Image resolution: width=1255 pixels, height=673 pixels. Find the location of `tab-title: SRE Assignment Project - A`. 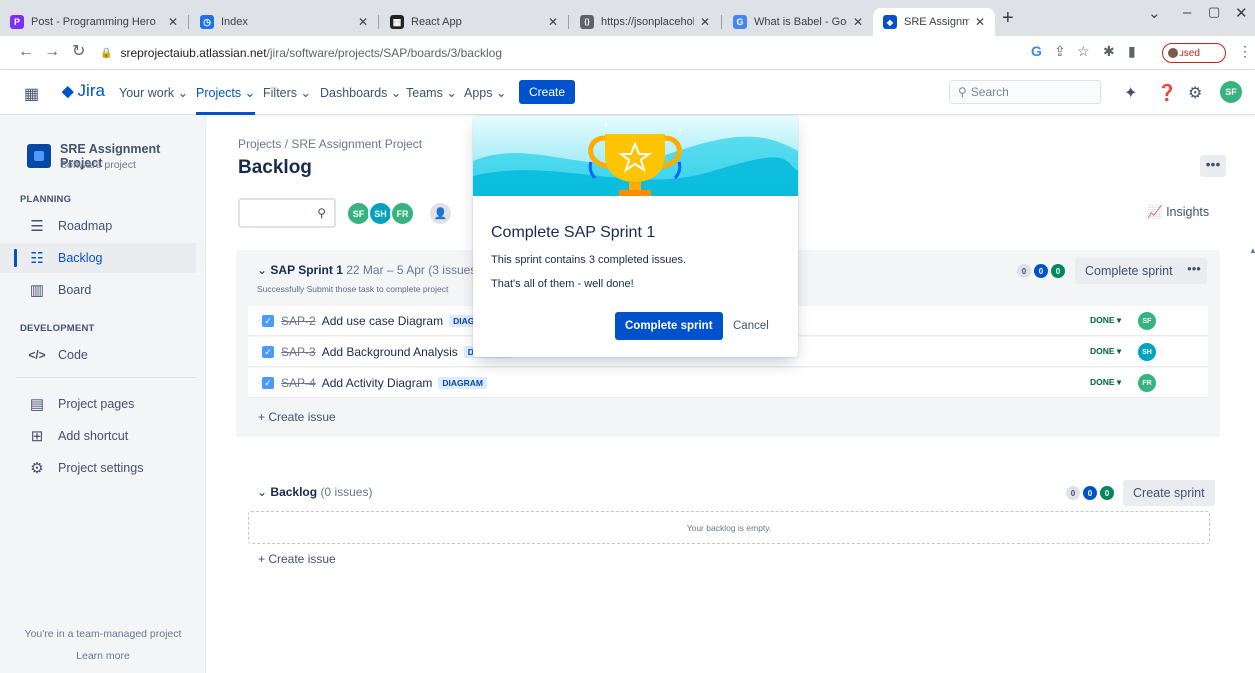

tab-title: SRE Assignment Project - A is located at coordinates (936, 22).